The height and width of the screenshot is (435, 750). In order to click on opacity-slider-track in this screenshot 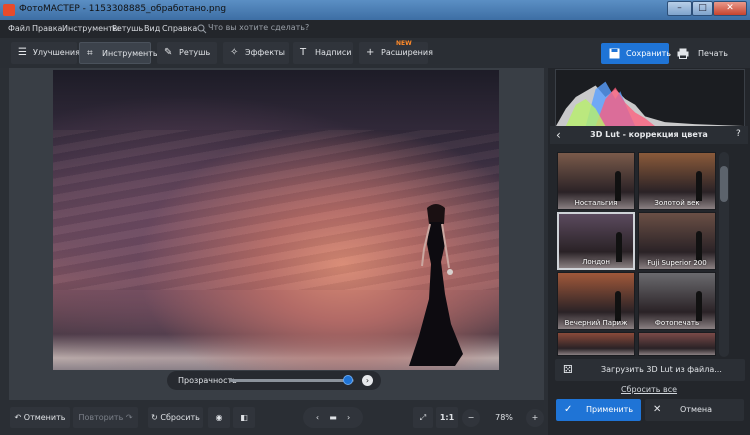, I will do `click(292, 380)`.